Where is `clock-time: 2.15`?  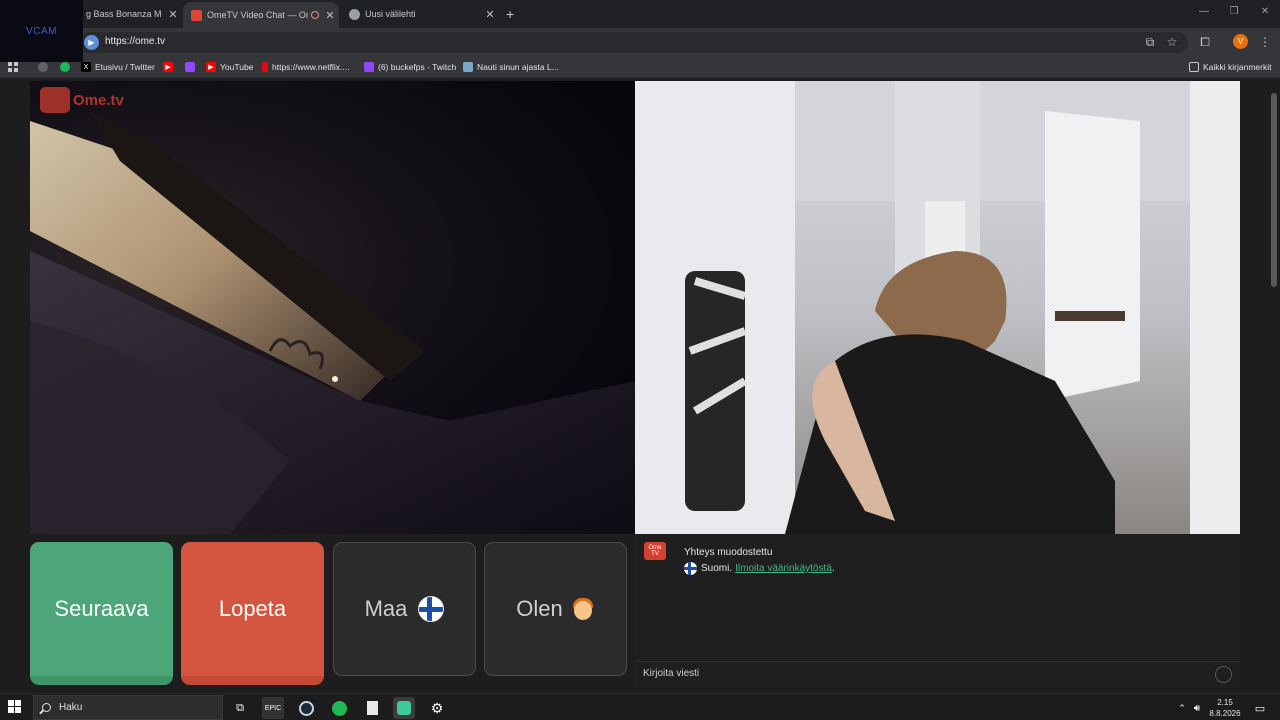
clock-time: 2.15 is located at coordinates (1225, 702).